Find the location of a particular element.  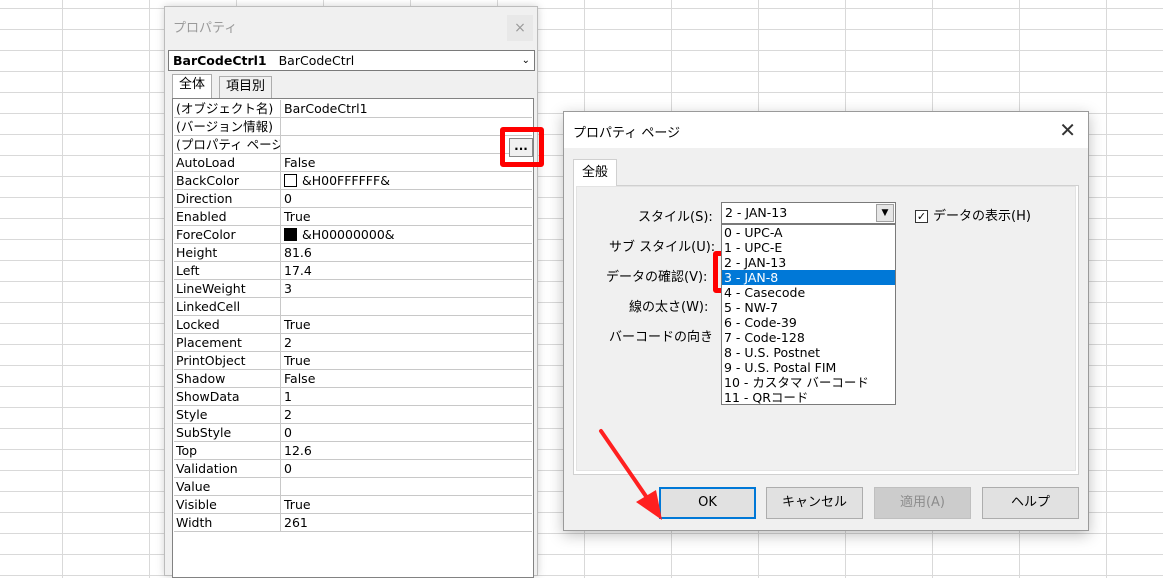

chevron-down-icon: ⌄ is located at coordinates (526, 60).